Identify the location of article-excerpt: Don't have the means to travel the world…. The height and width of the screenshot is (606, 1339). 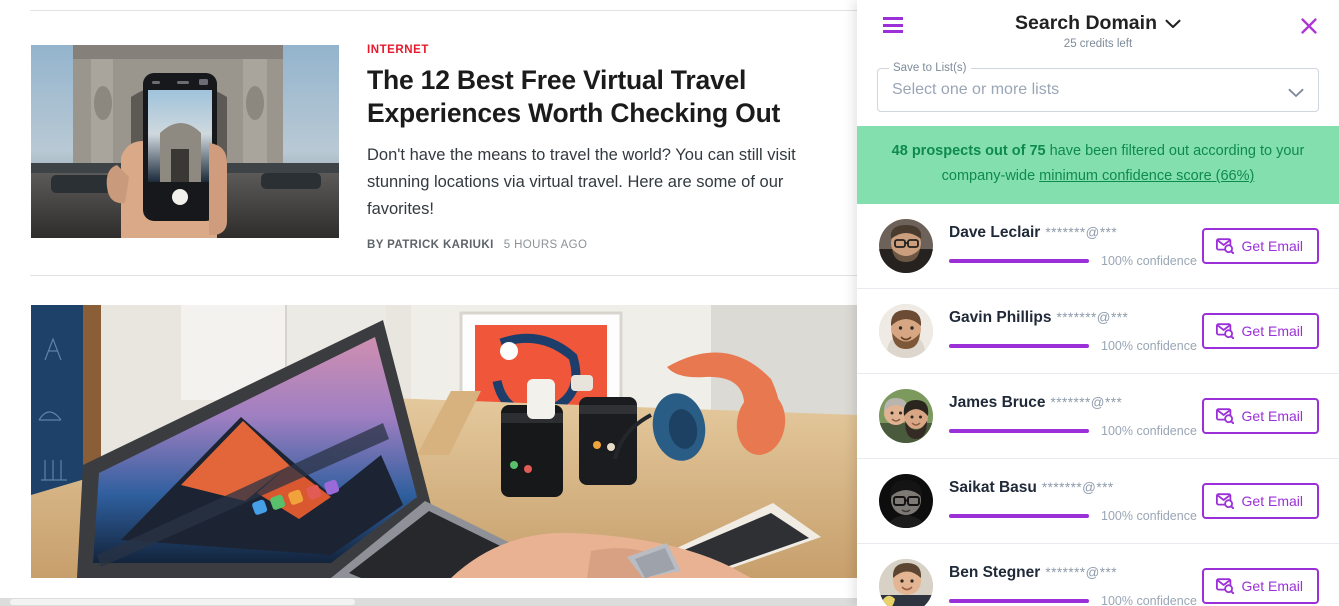
(581, 182).